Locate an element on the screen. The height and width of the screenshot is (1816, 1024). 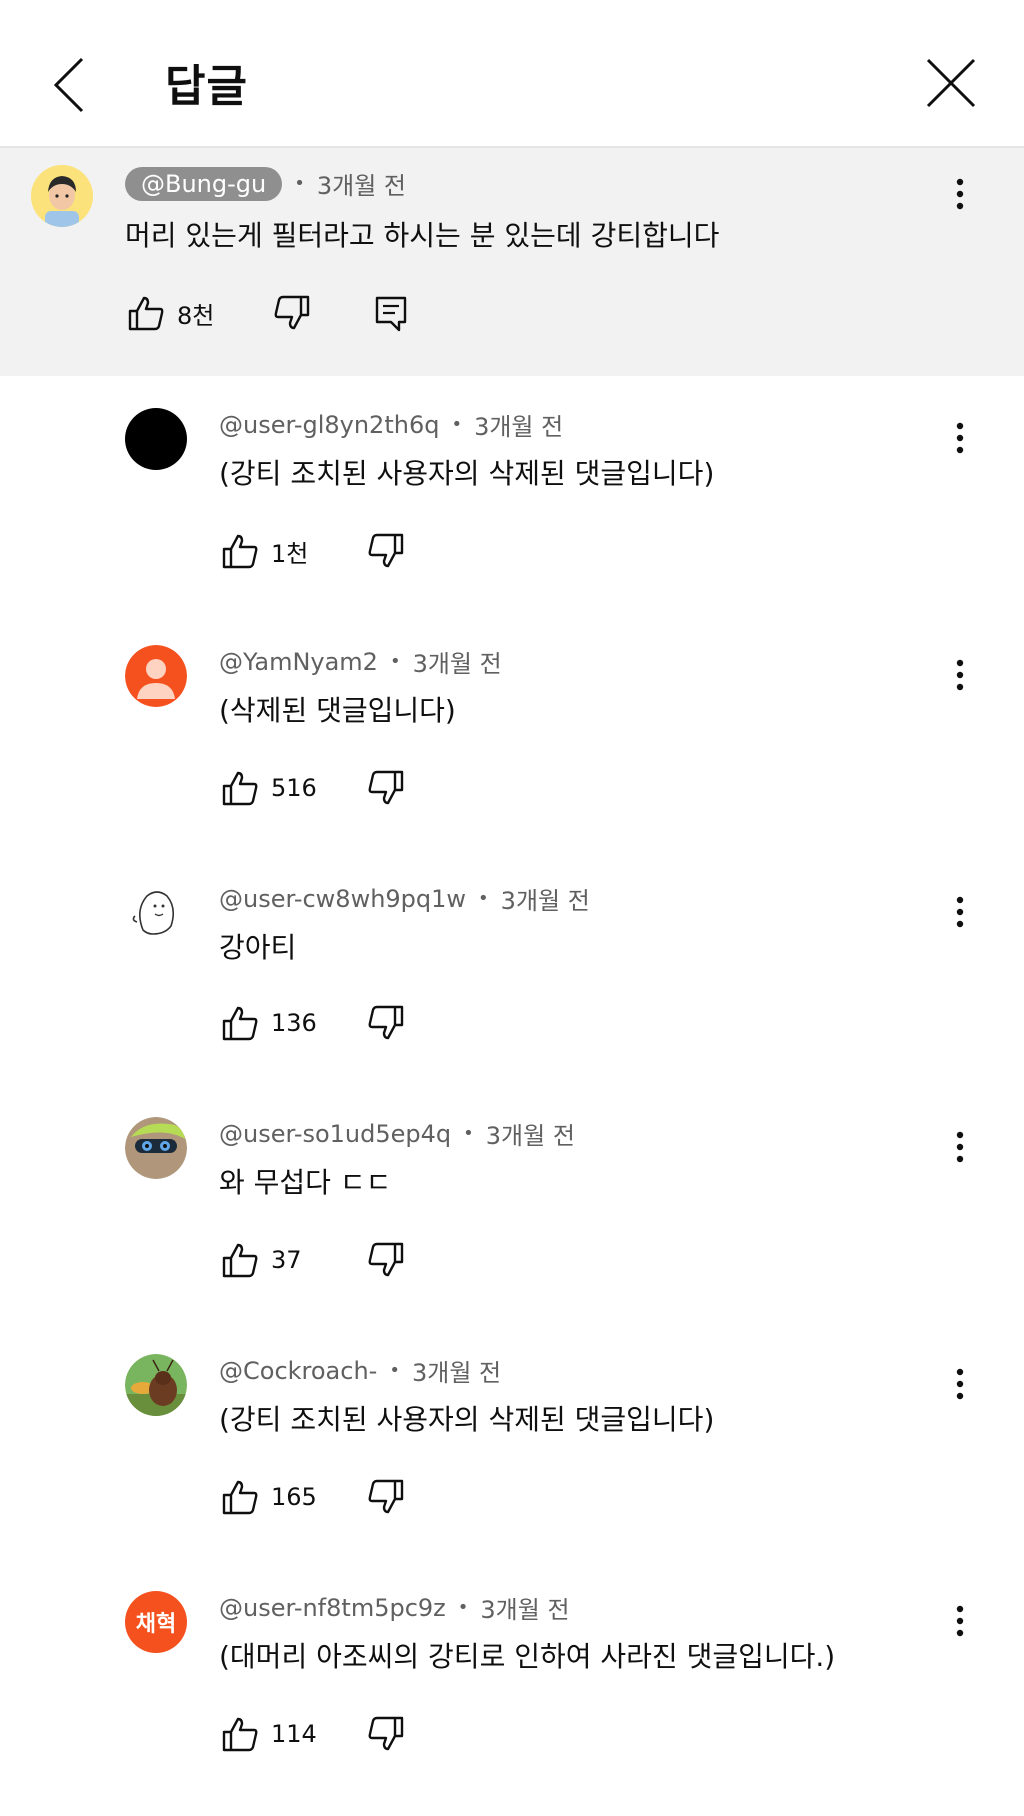
comment-author: @YamNyam2 is located at coordinates (298, 662).